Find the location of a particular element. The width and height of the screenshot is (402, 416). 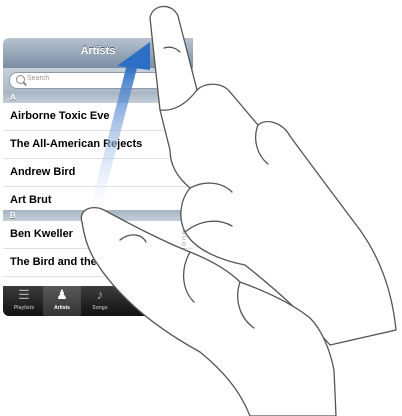

flick-arrow-icon is located at coordinates (119, 127).